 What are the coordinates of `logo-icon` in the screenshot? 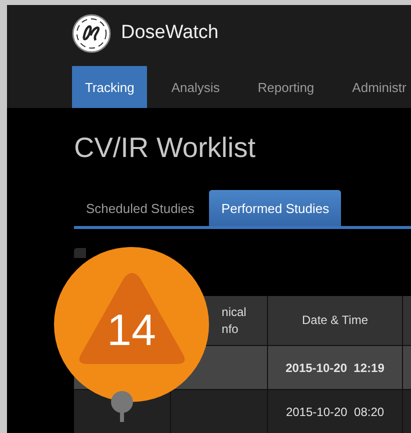 It's located at (91, 33).